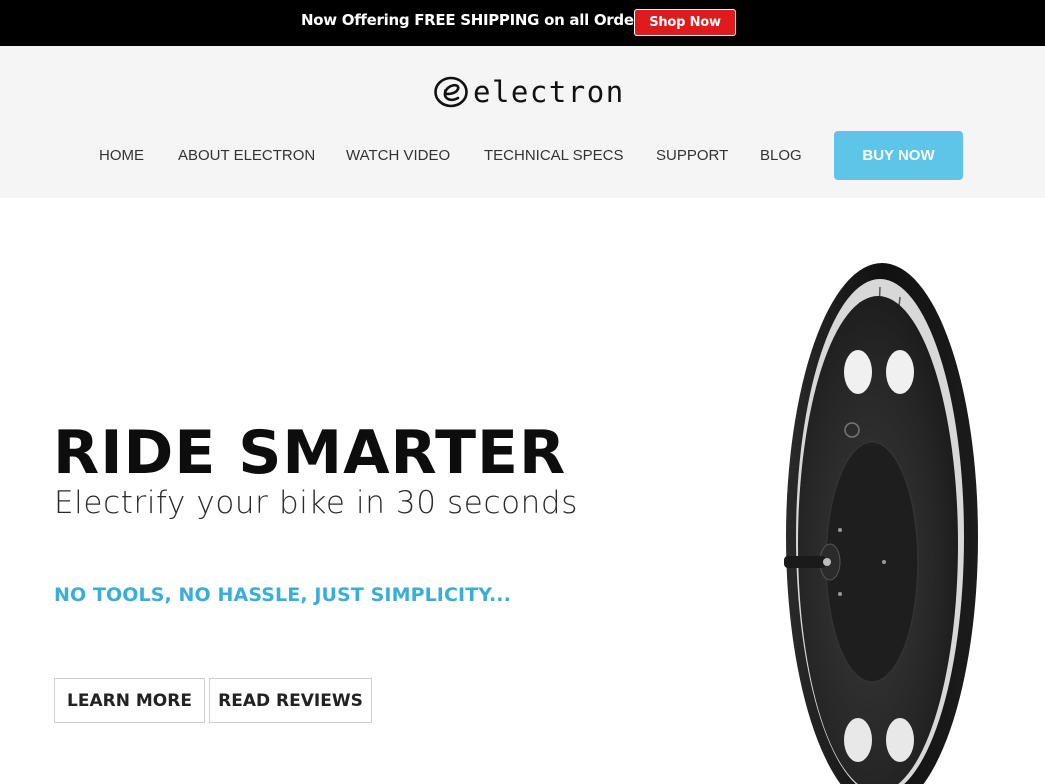  Describe the element at coordinates (549, 92) in the screenshot. I see `brand-name: electron` at that location.